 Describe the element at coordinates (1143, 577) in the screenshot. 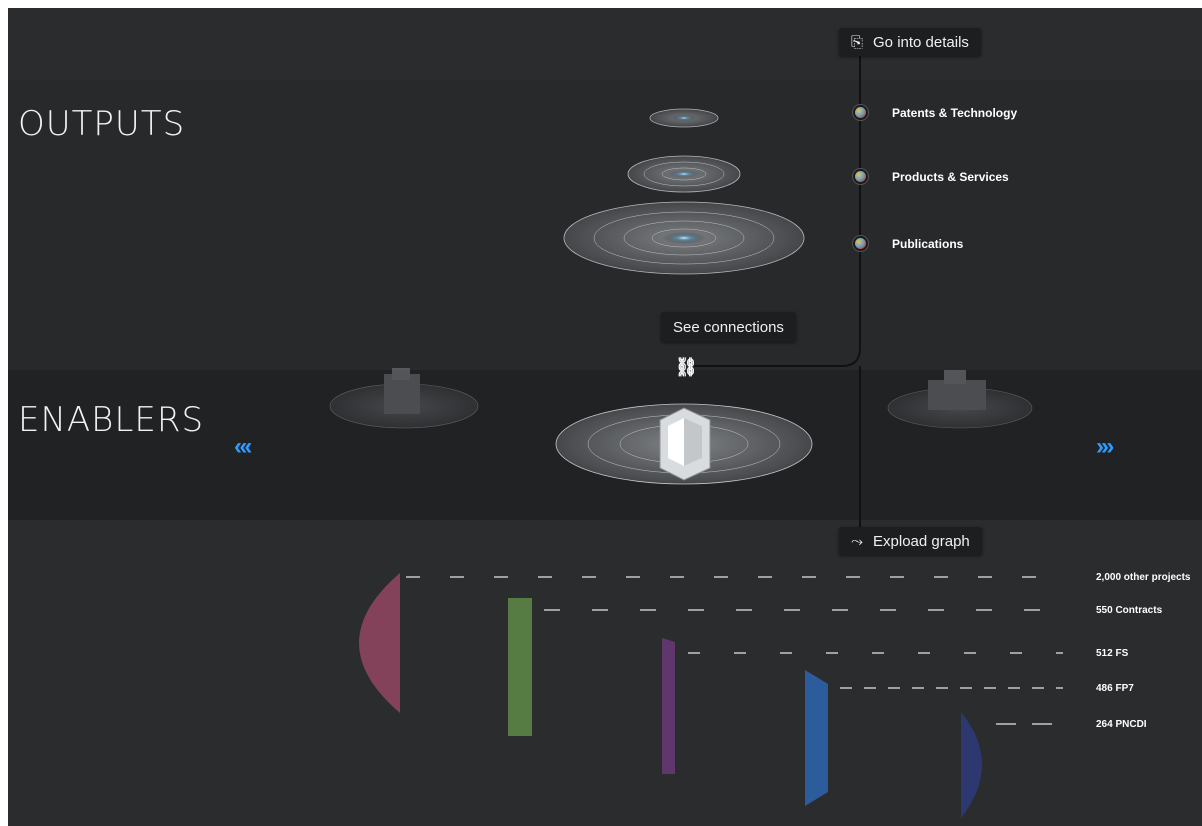

I see `graph-label-other-projects: 2,000 other projects` at that location.